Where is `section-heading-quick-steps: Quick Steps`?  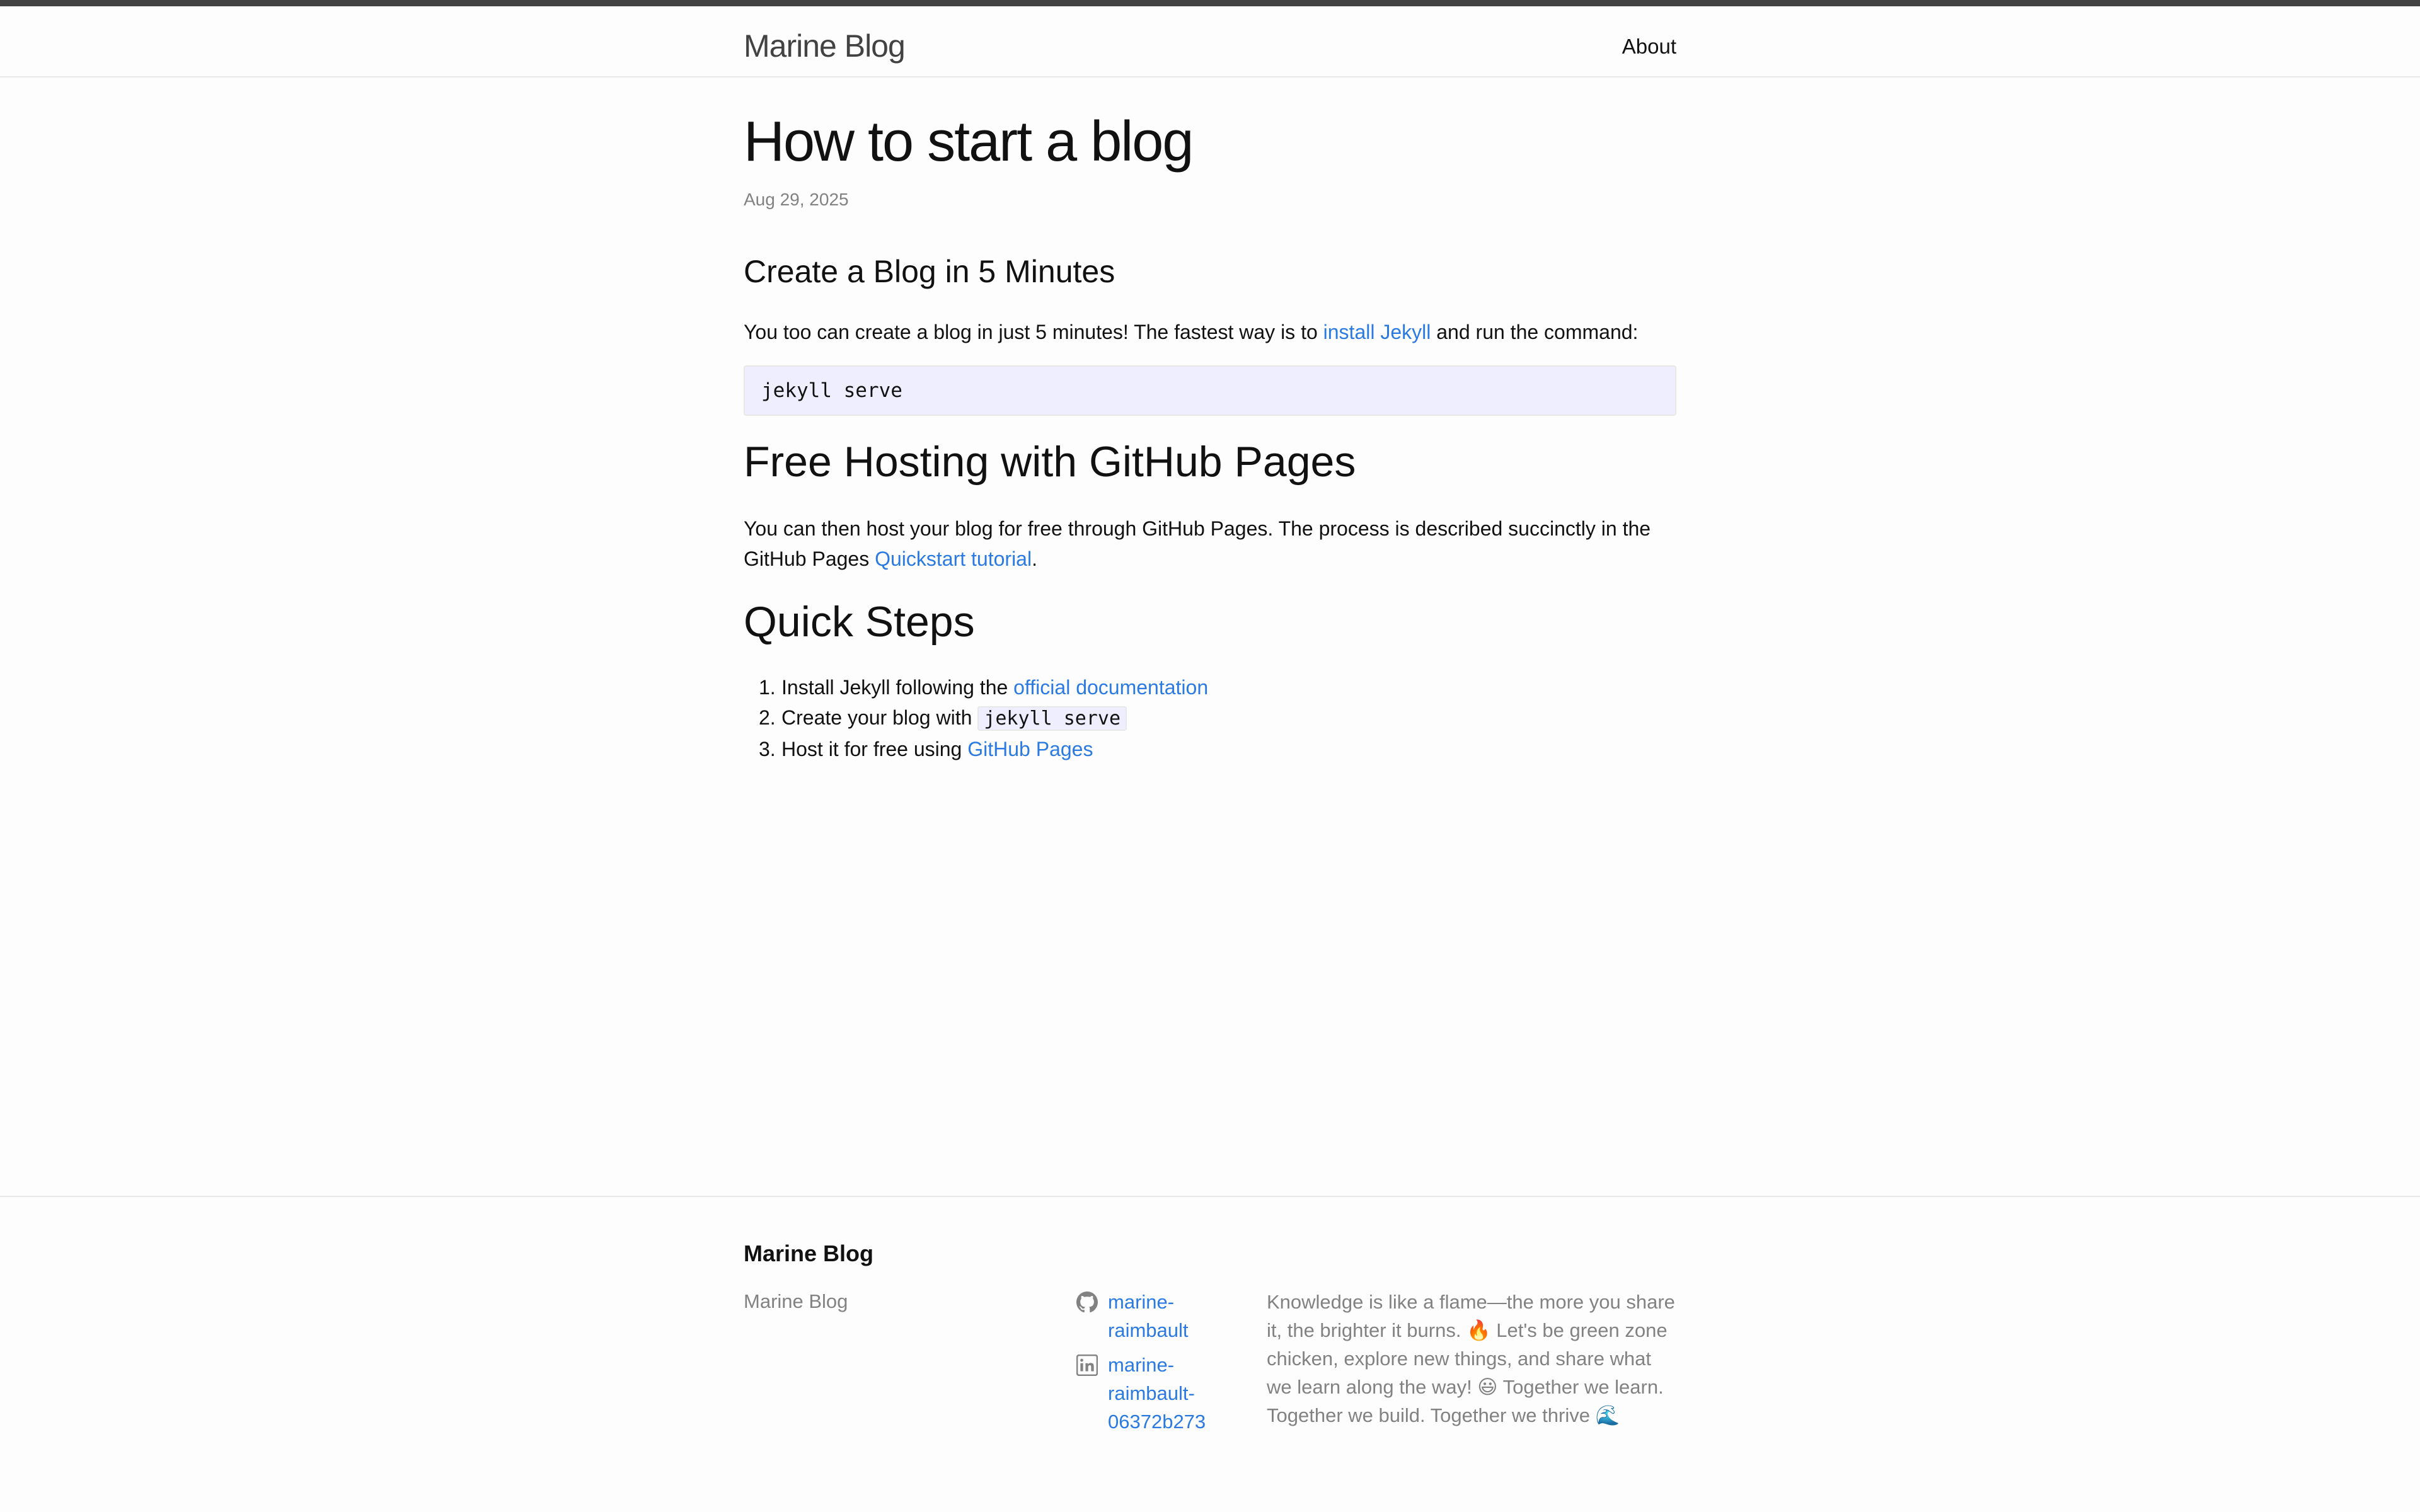
section-heading-quick-steps: Quick Steps is located at coordinates (860, 622).